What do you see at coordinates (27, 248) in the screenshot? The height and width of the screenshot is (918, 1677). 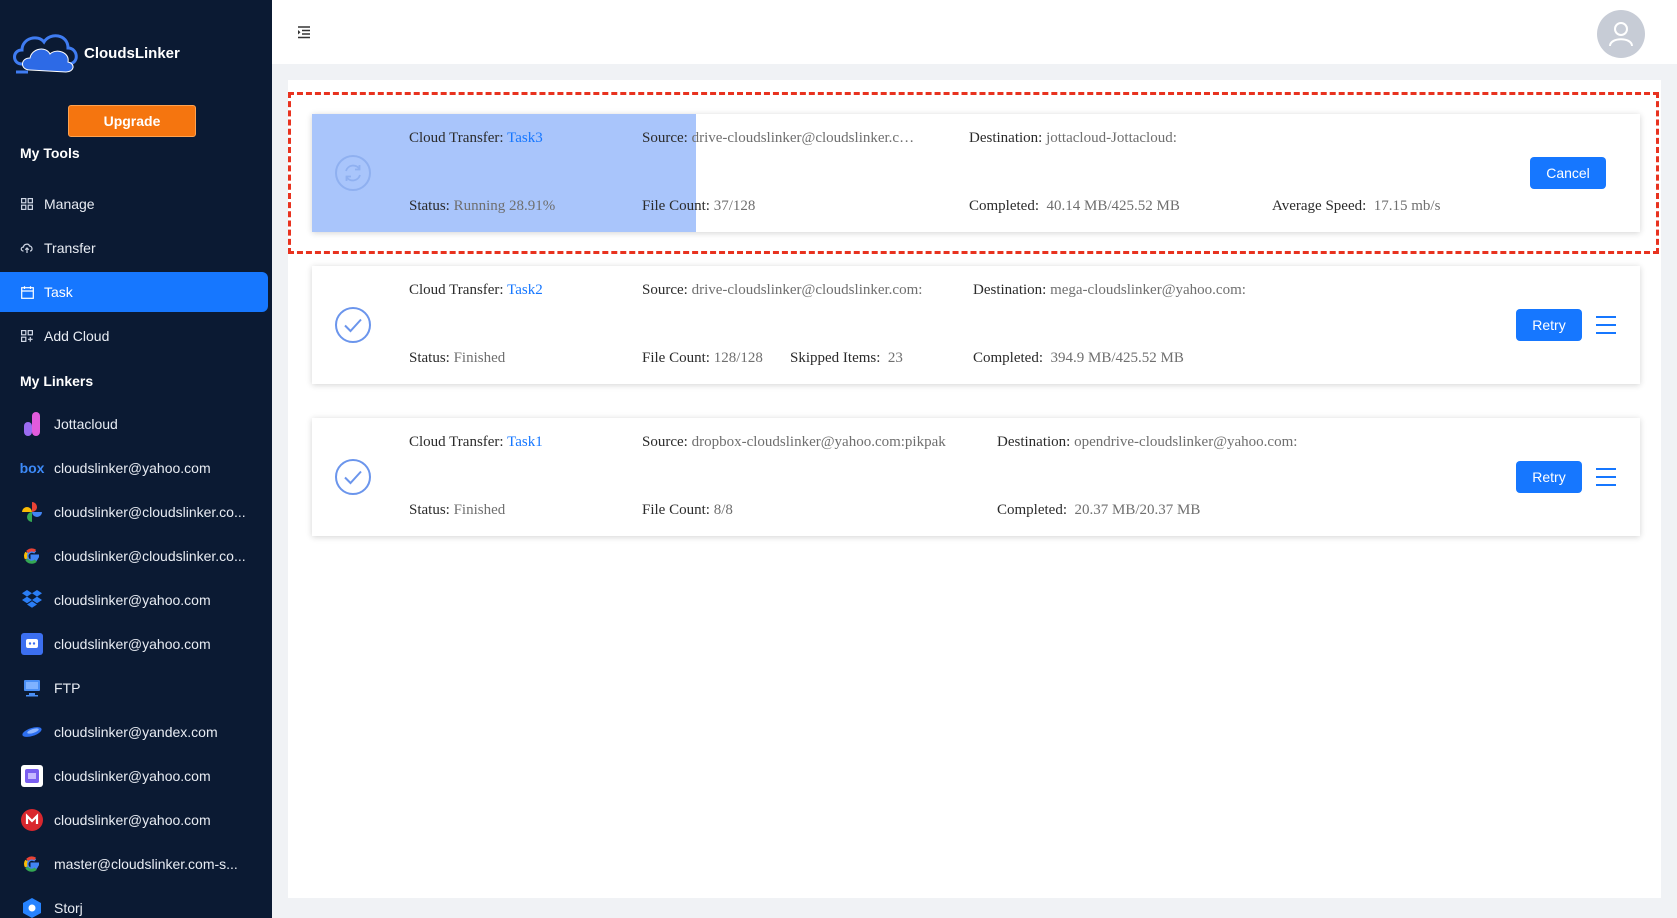 I see `cloud-transfer-icon` at bounding box center [27, 248].